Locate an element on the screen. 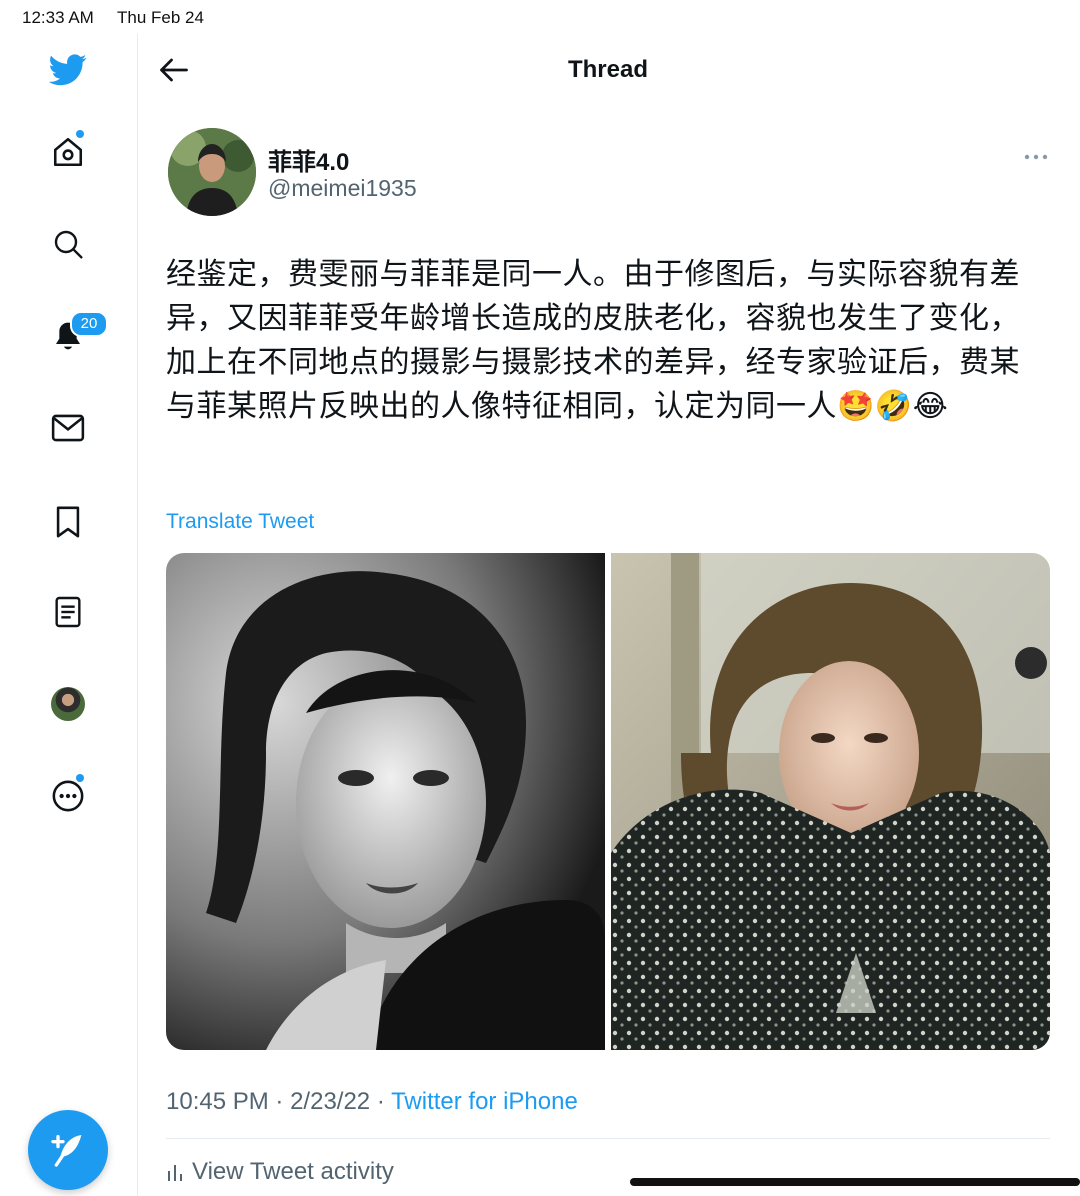 This screenshot has height=1196, width=1080. tweet-more-button is located at coordinates (1036, 157).